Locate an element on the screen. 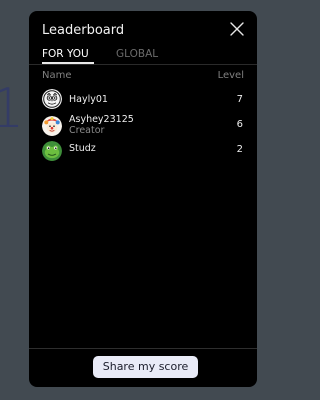  player-name: Studz is located at coordinates (82, 148).